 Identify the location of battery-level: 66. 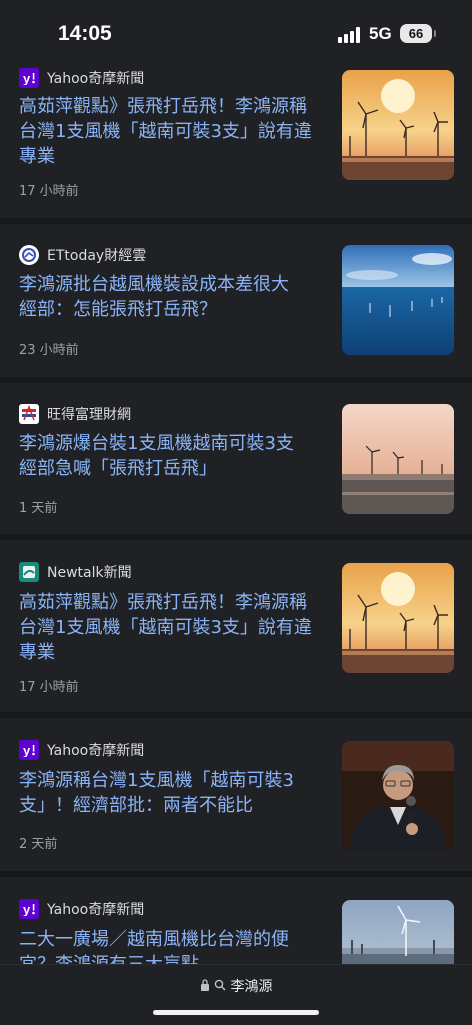
(416, 33).